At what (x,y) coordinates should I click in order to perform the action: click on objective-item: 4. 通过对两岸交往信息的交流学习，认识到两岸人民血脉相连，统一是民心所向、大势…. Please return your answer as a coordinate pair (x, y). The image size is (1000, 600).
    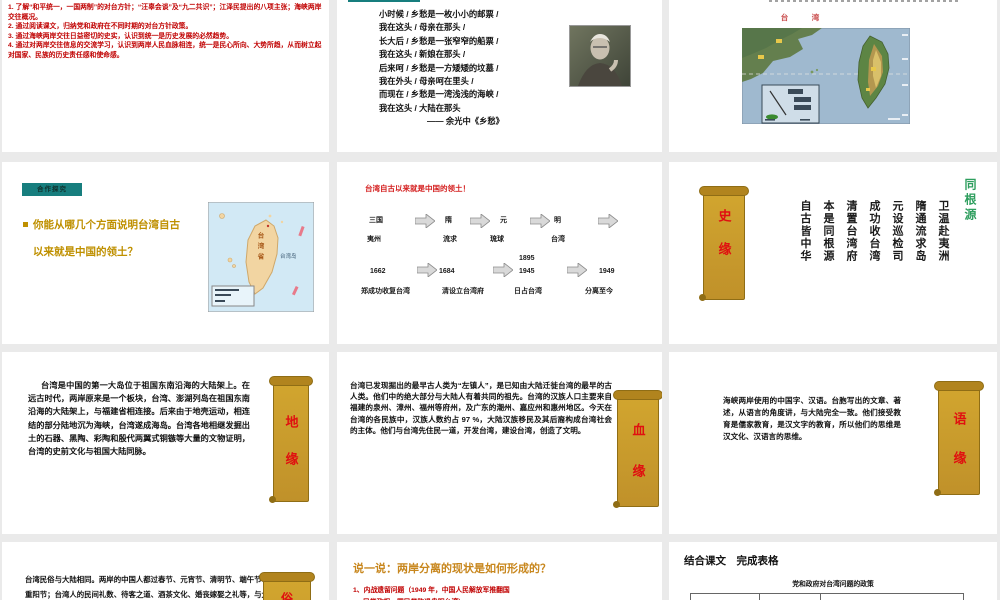
    Looking at the image, I should click on (165, 50).